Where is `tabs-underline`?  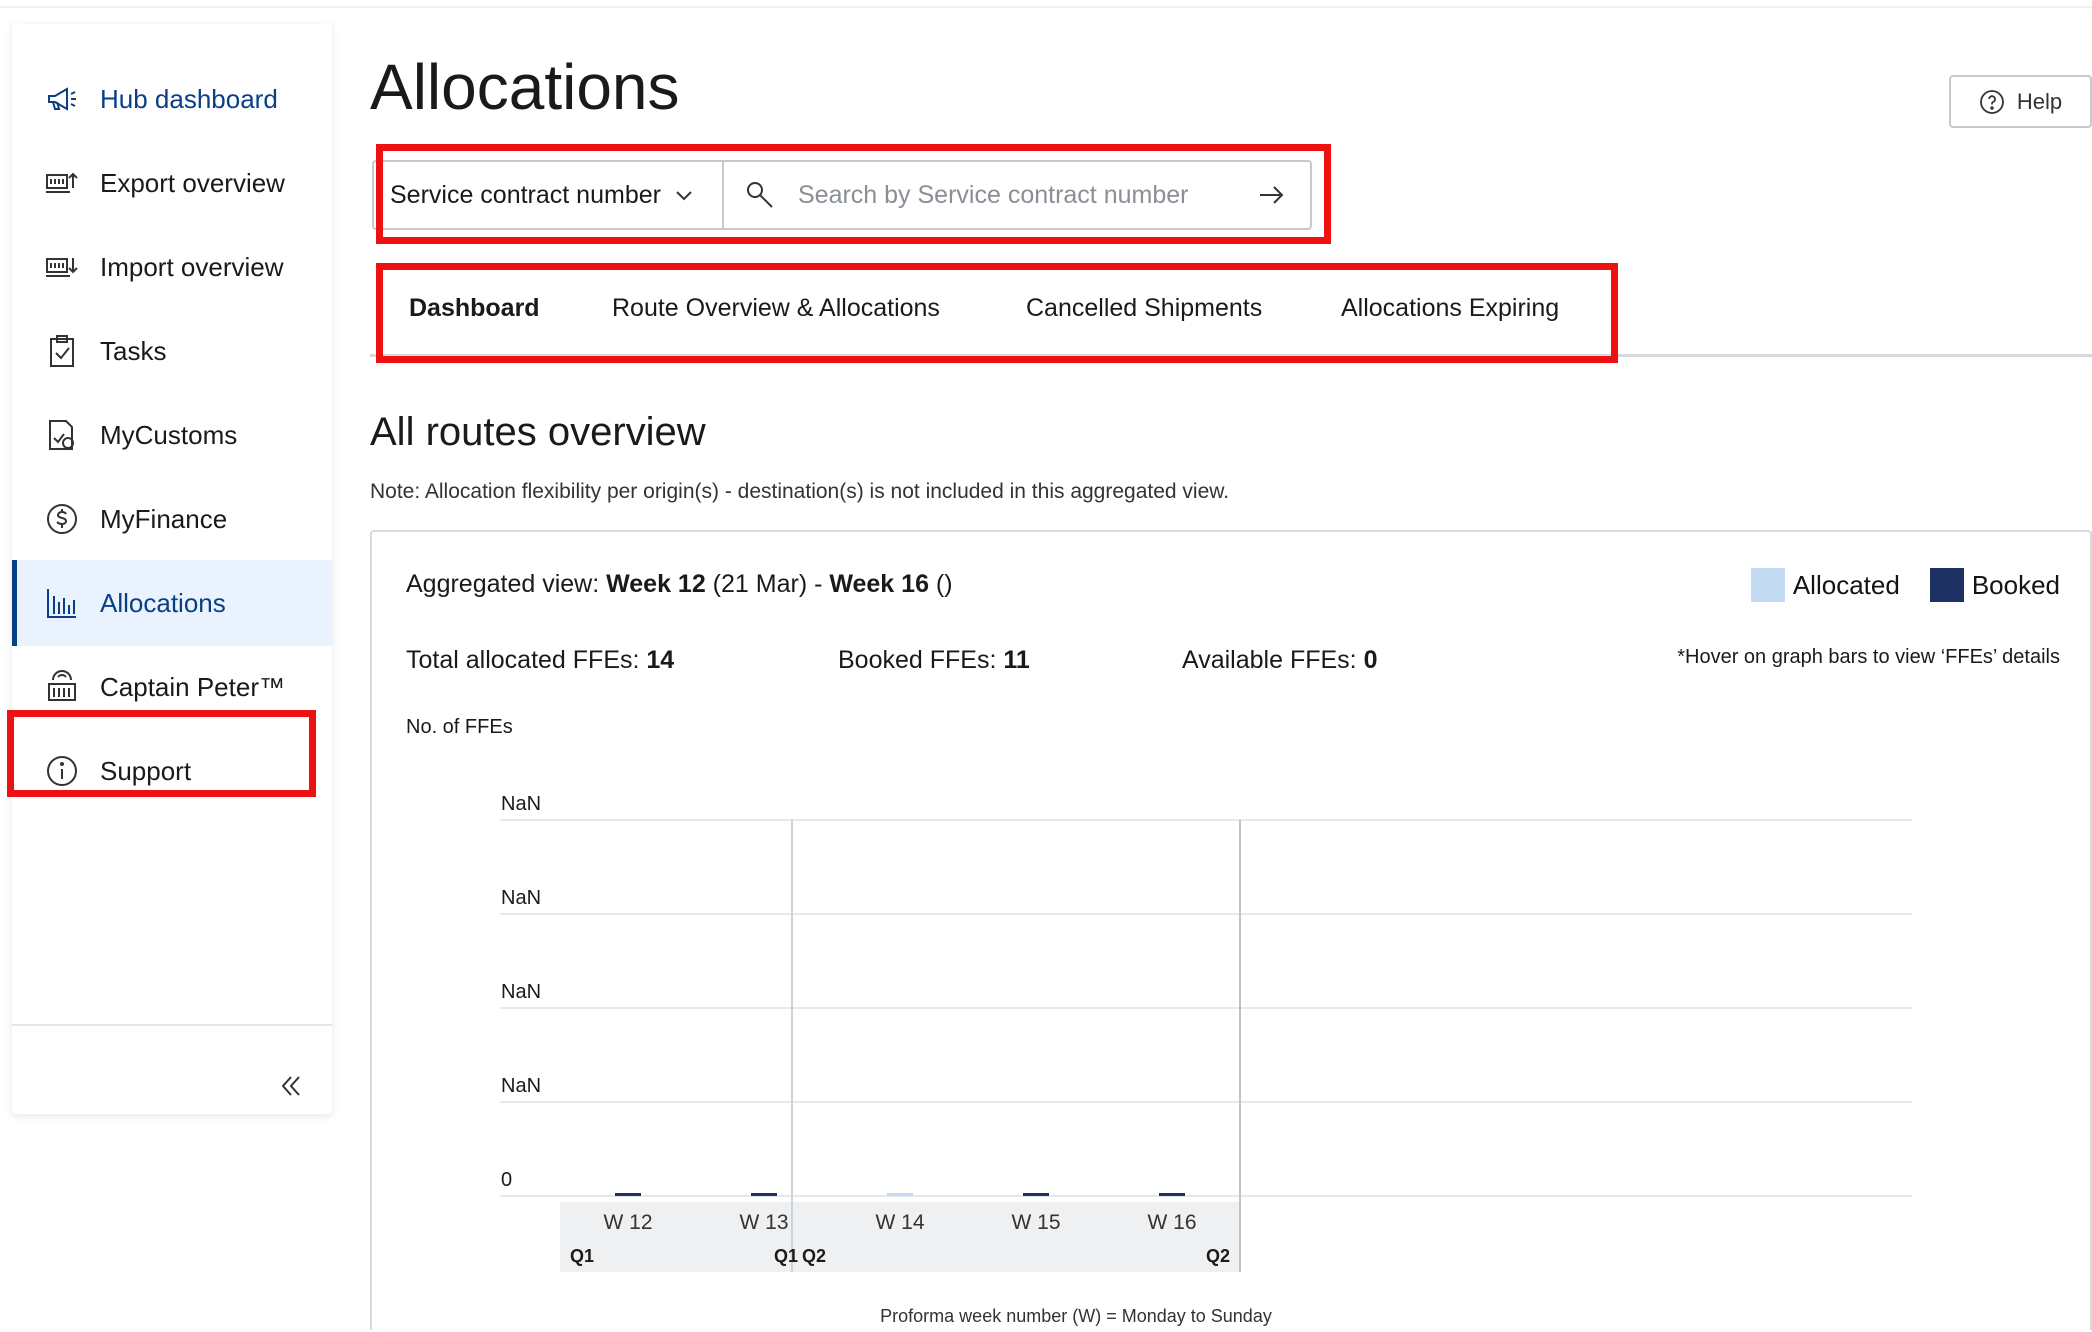
tabs-underline is located at coordinates (1231, 355).